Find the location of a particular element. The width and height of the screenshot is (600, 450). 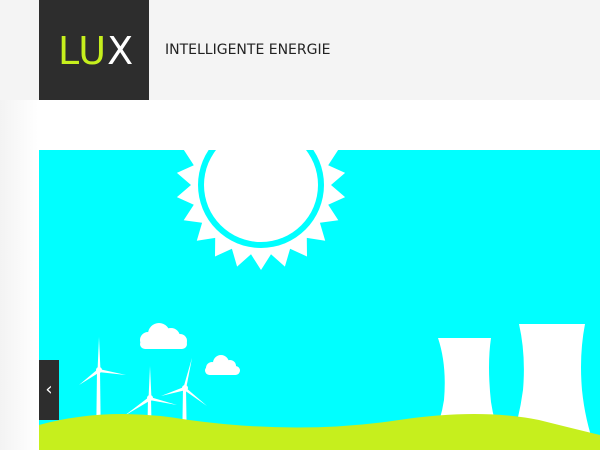

logo-accent-letters: LU is located at coordinates (83, 51).